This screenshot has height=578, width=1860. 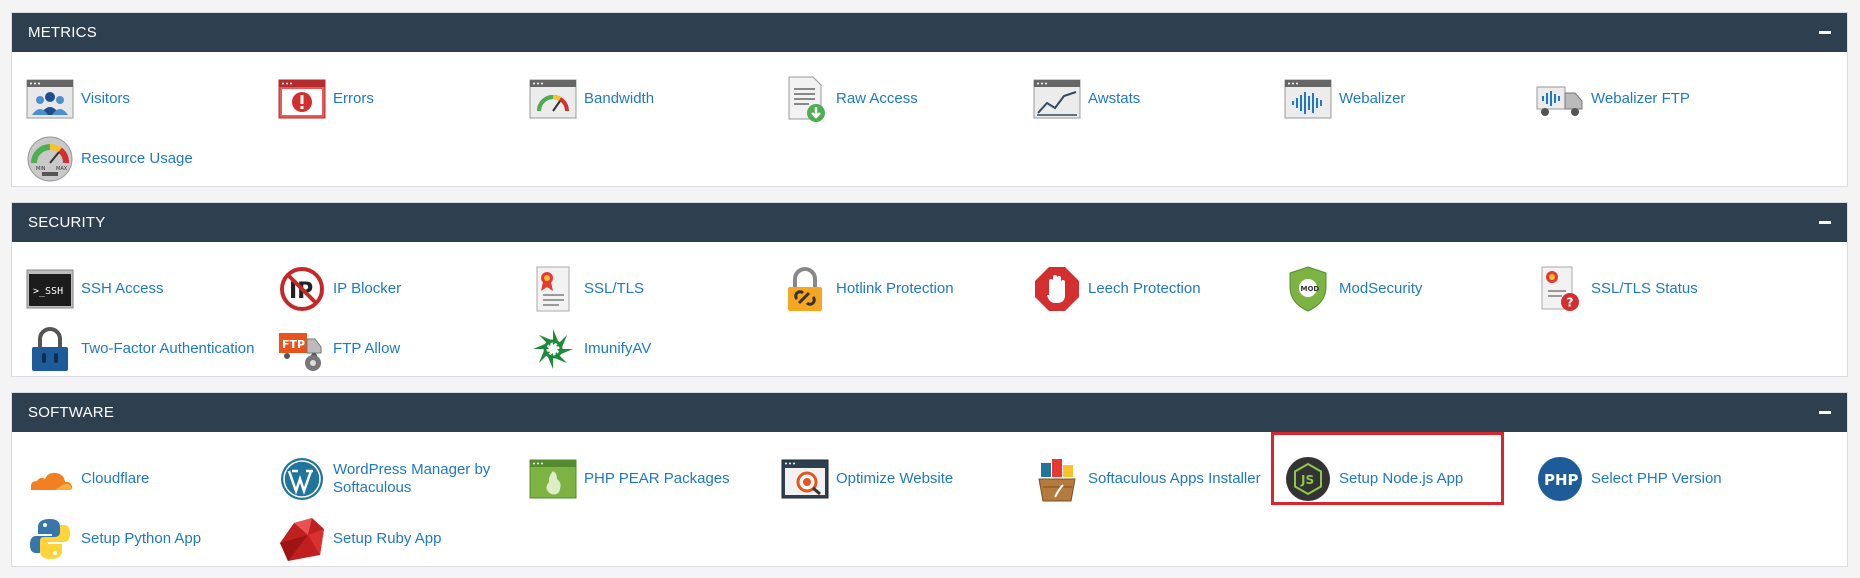 I want to click on tool-label: FTP Allow, so click(x=367, y=348).